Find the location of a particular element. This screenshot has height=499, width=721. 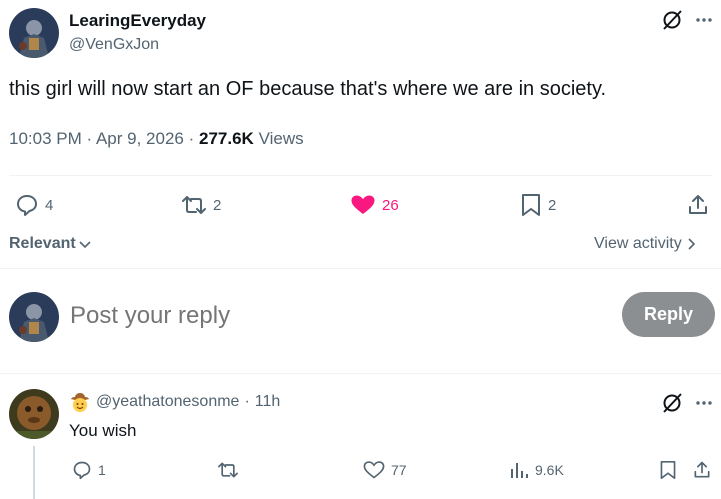

reply-author-avatar is located at coordinates (34, 414).